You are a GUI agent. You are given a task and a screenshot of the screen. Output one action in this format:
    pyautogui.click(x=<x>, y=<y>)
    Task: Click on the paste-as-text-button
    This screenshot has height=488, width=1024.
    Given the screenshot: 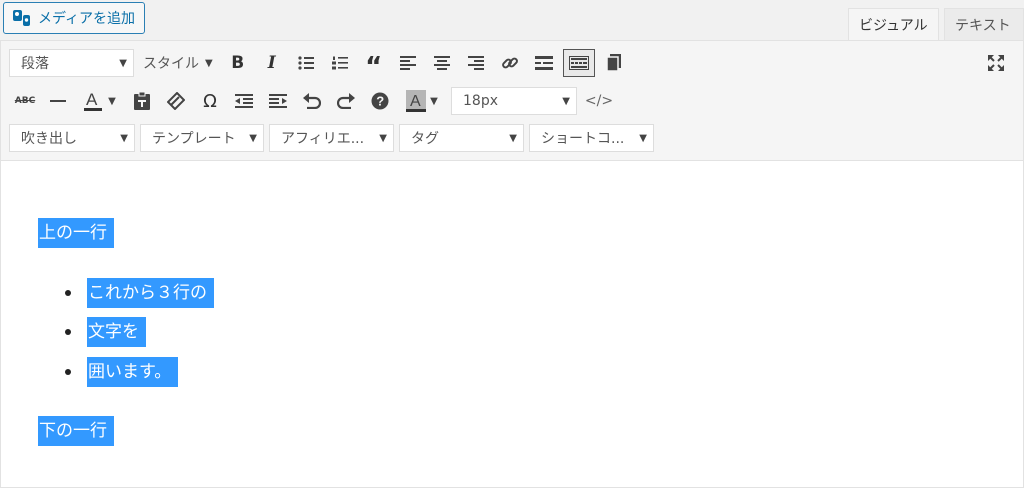 What is the action you would take?
    pyautogui.click(x=142, y=101)
    